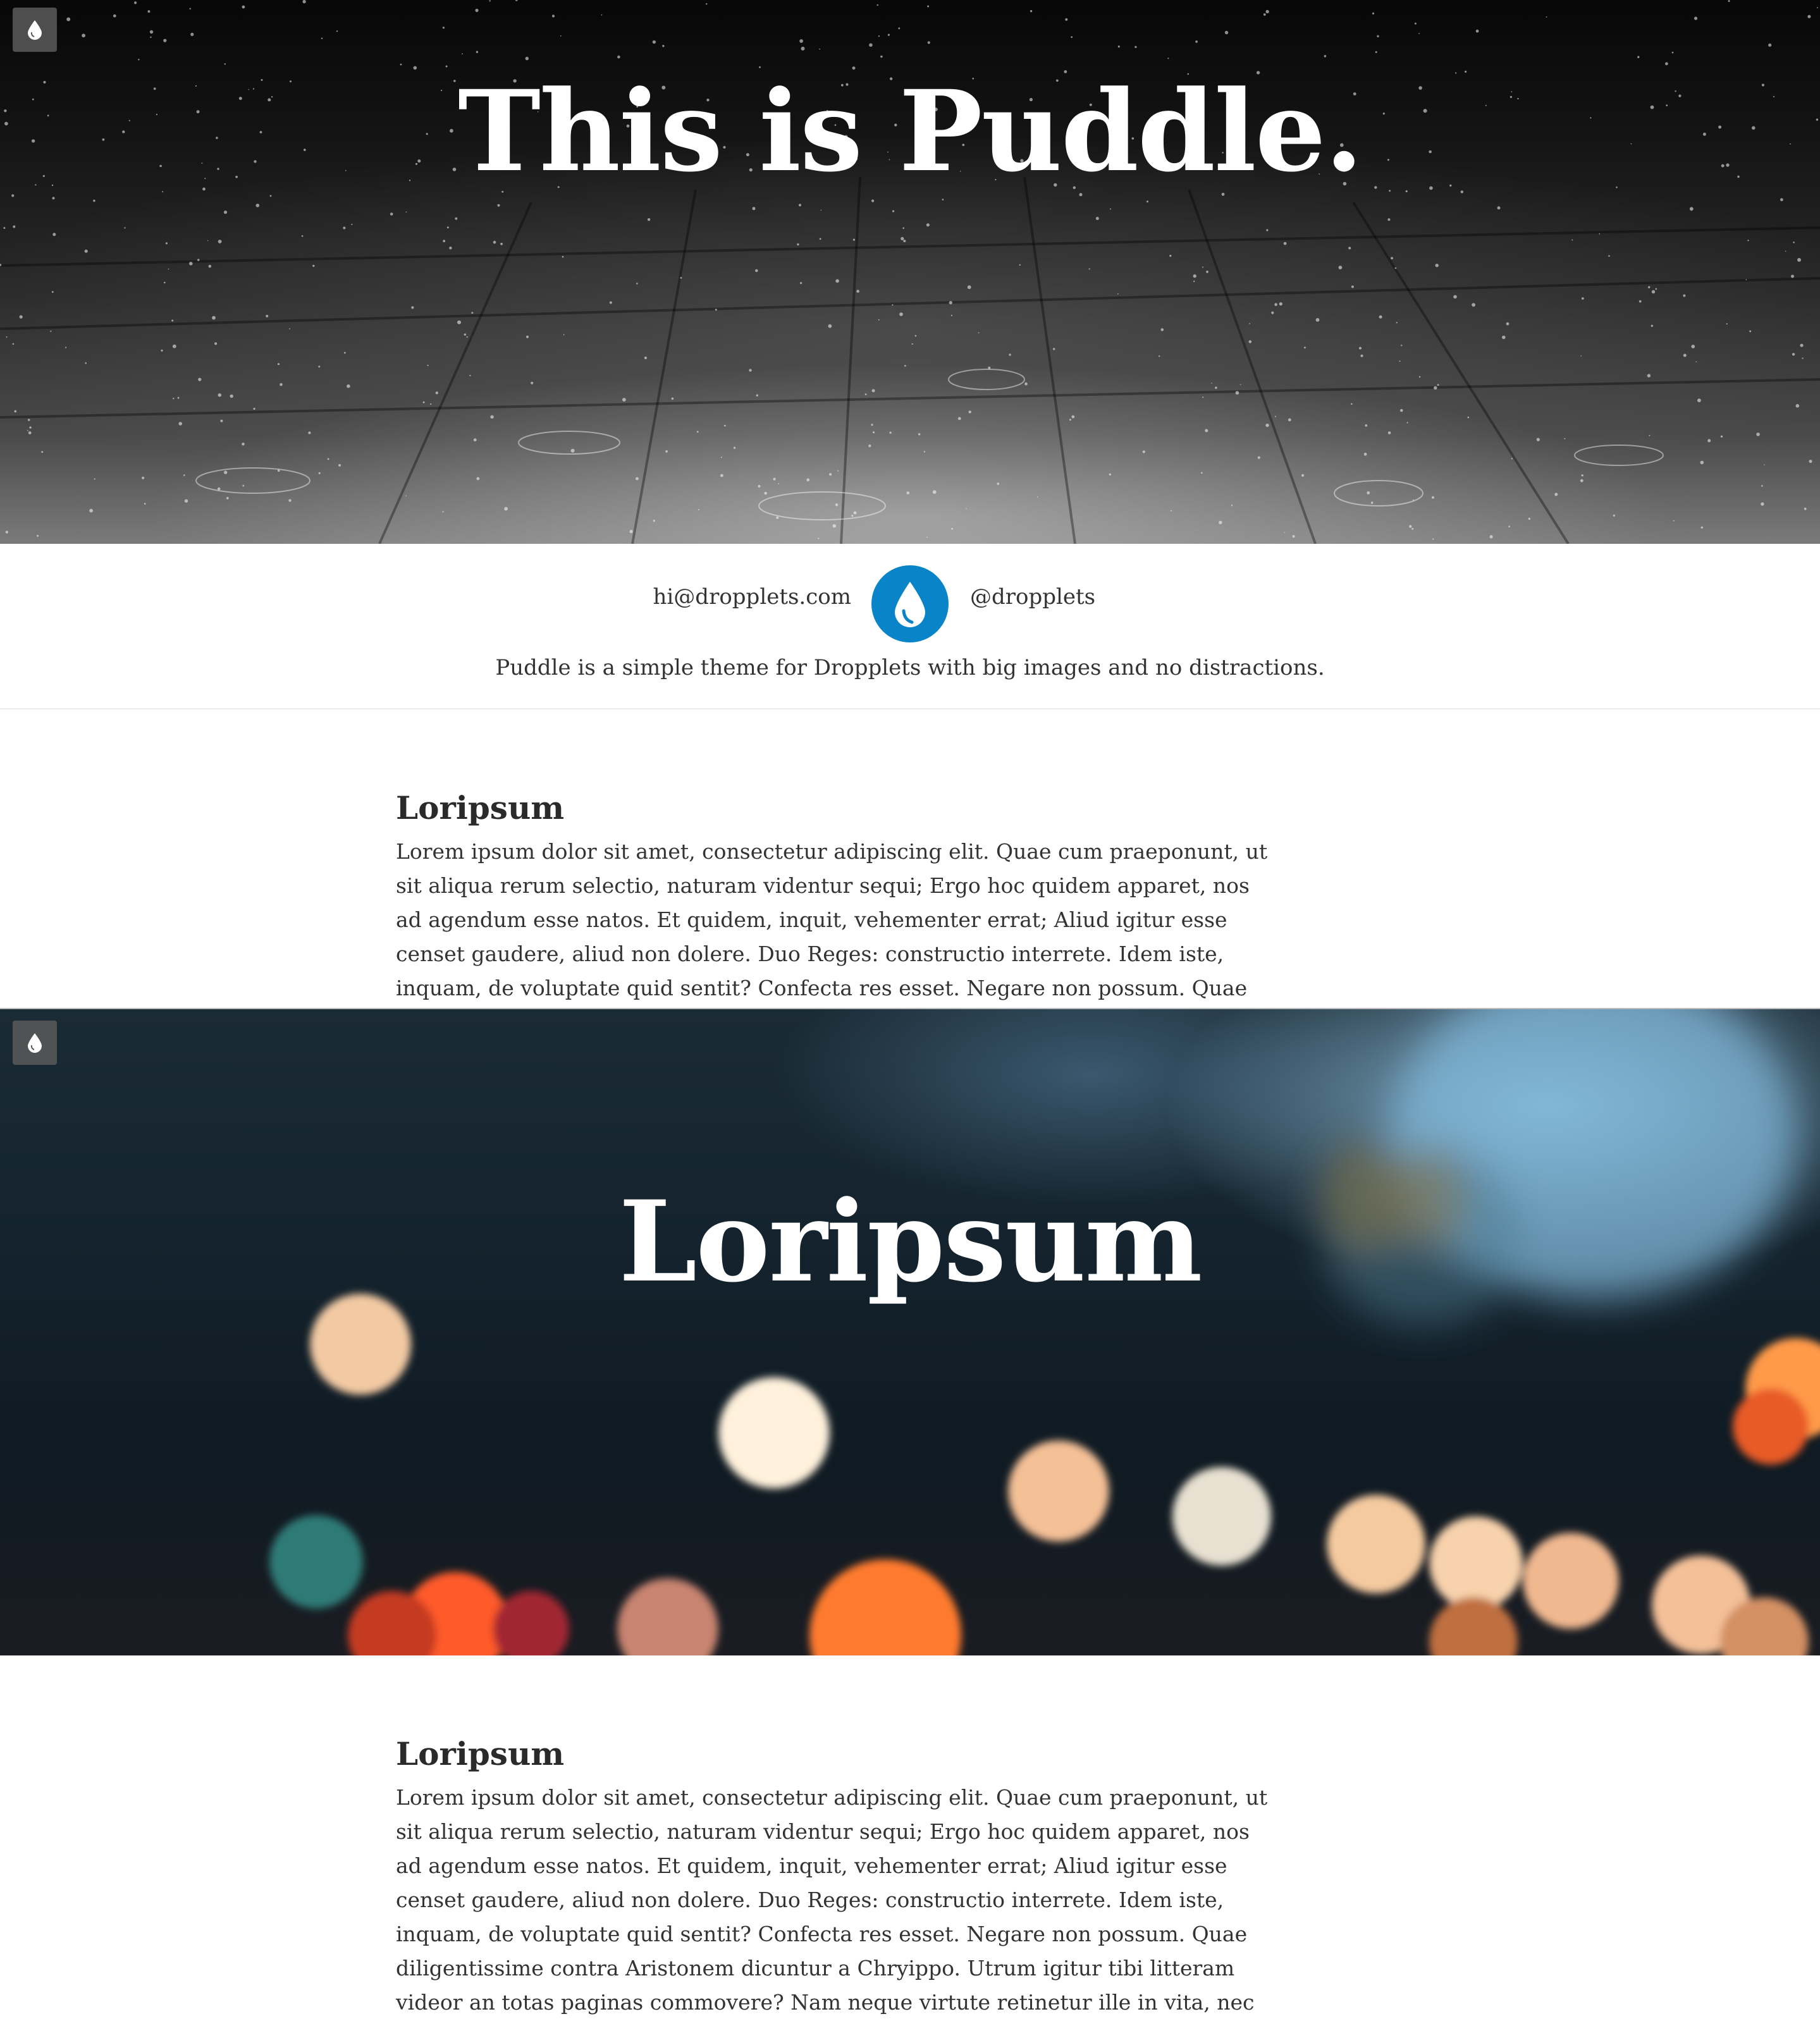 The width and height of the screenshot is (1820, 2026). I want to click on twitter-handle-link: @dropplets, so click(1032, 597).